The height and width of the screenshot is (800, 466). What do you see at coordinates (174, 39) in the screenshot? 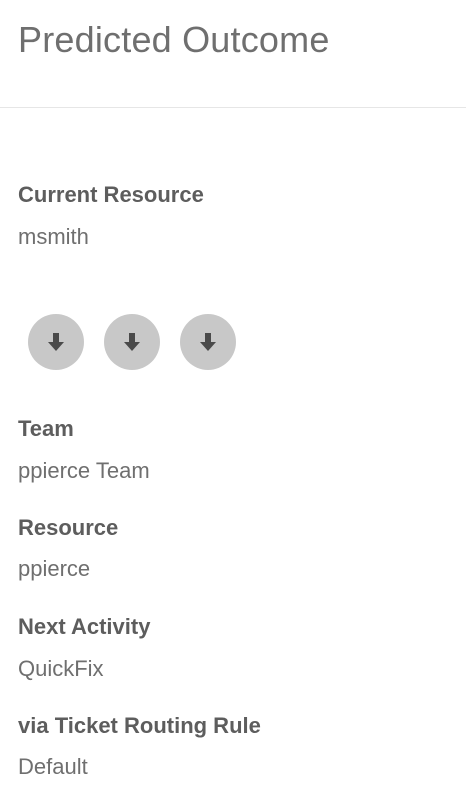
I see `page-title: Predicted Outcome` at bounding box center [174, 39].